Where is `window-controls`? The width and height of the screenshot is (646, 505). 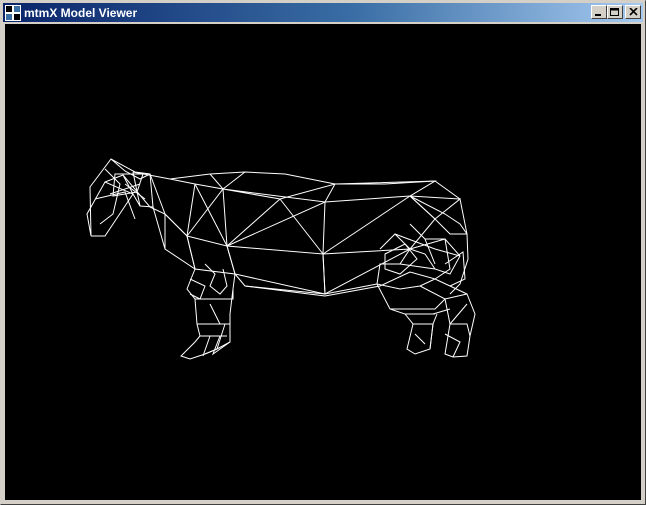
window-controls is located at coordinates (616, 12).